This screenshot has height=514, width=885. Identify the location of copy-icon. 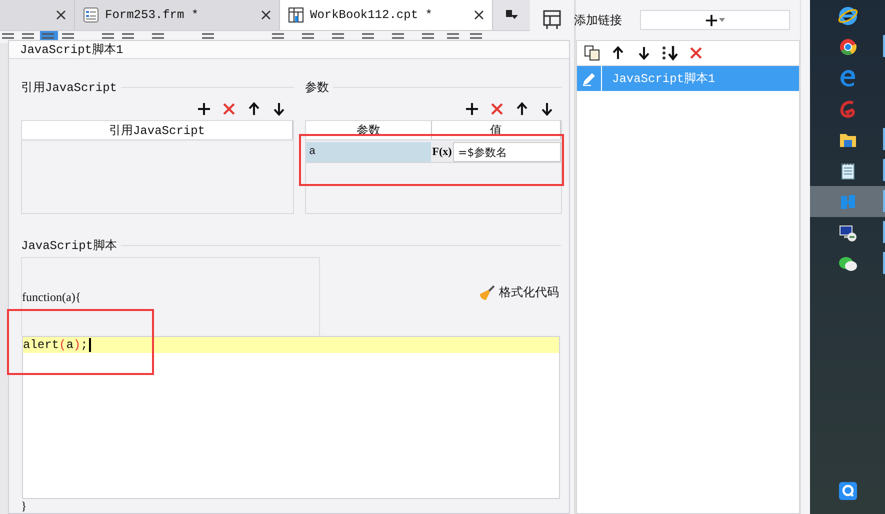
(592, 53).